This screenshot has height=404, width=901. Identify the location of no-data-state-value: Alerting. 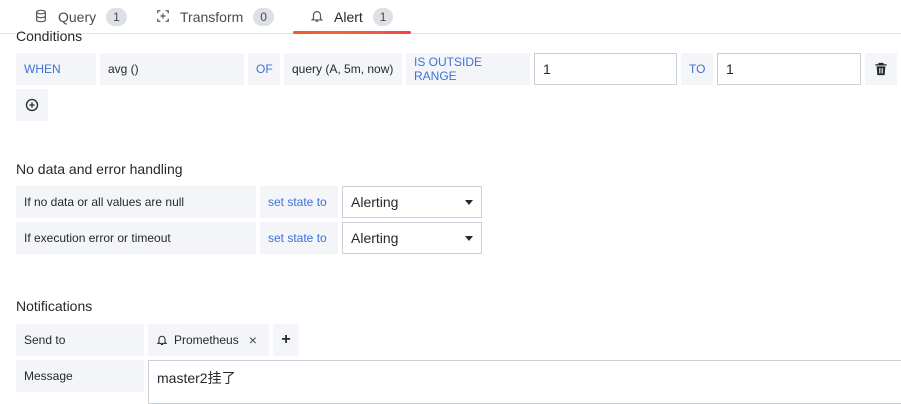
(375, 202).